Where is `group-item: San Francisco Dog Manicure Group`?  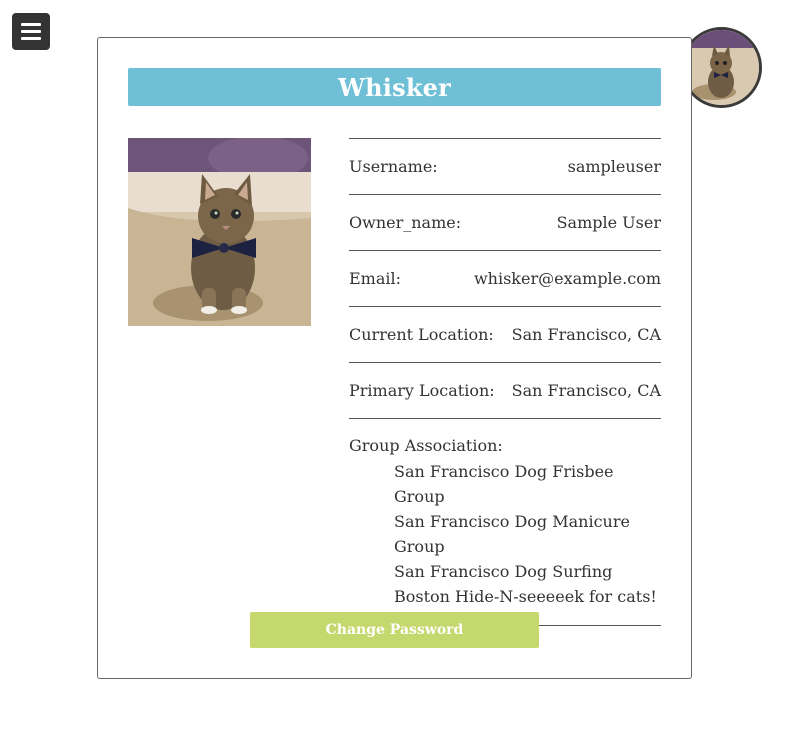 group-item: San Francisco Dog Manicure Group is located at coordinates (512, 534).